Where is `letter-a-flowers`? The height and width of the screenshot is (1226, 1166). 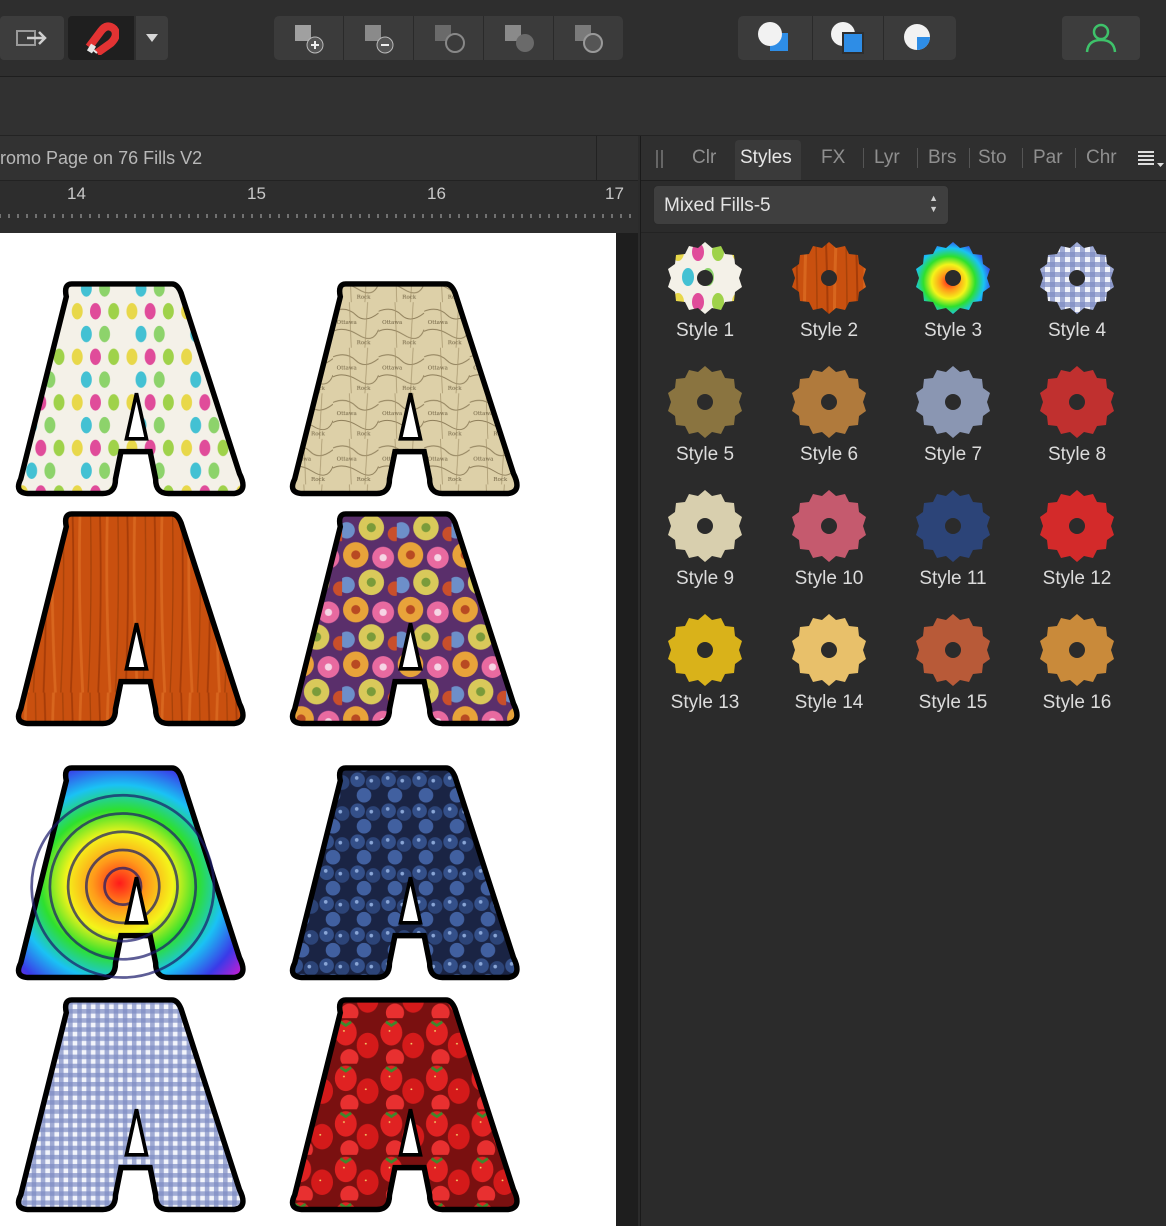 letter-a-flowers is located at coordinates (405, 616).